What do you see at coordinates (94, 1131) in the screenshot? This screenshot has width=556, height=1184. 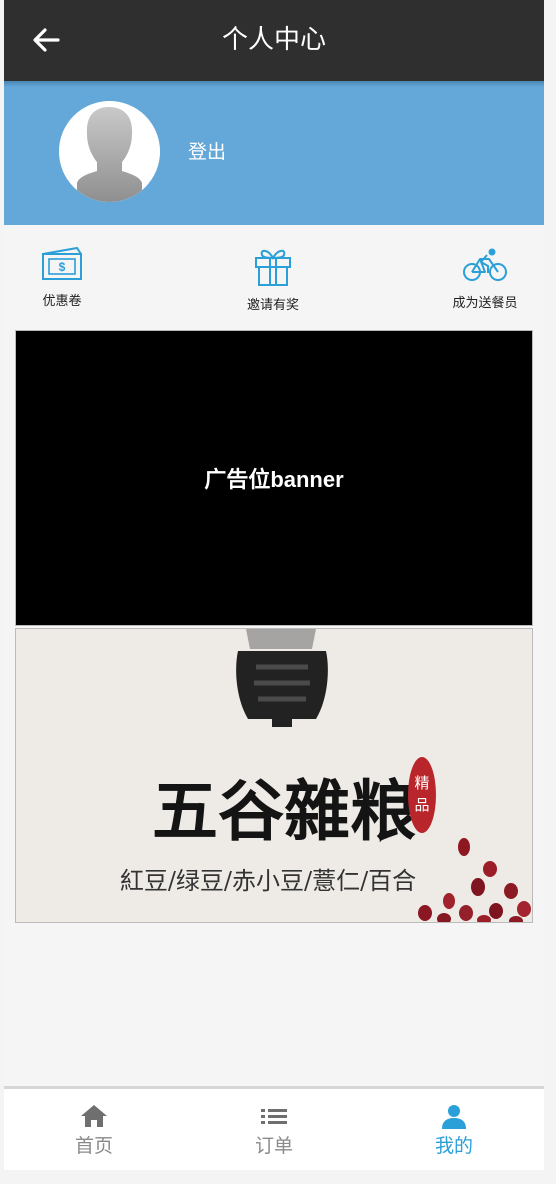 I see `tab-home: 首页` at bounding box center [94, 1131].